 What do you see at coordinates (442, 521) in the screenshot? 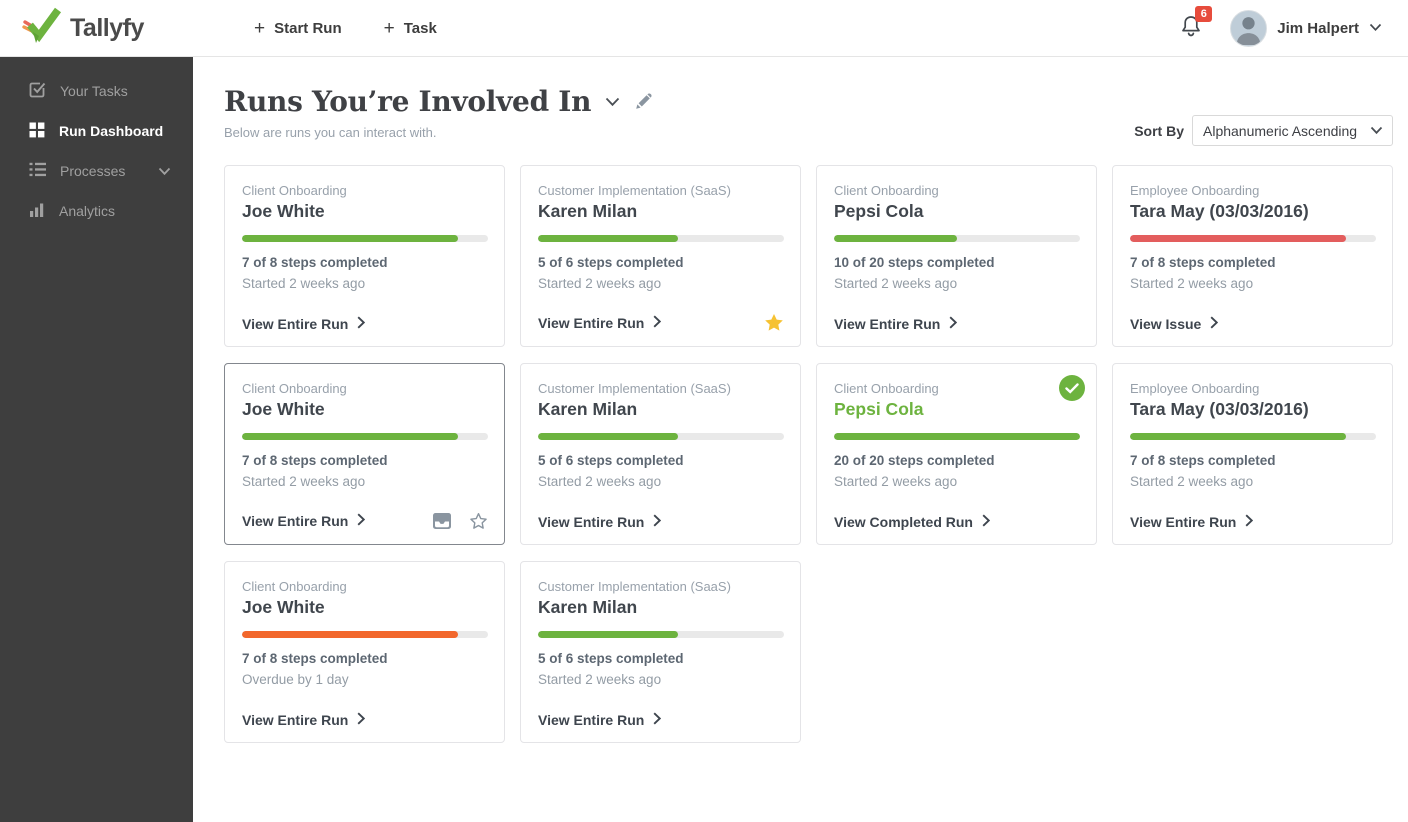
I see `archive-icon` at bounding box center [442, 521].